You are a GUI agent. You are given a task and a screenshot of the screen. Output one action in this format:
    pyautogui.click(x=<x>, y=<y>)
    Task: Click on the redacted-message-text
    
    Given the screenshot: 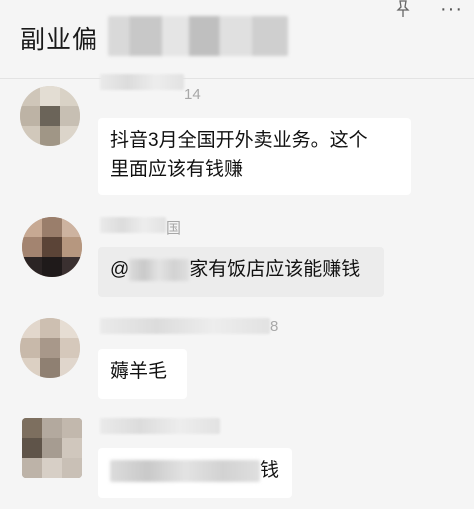 What is the action you would take?
    pyautogui.click(x=185, y=470)
    